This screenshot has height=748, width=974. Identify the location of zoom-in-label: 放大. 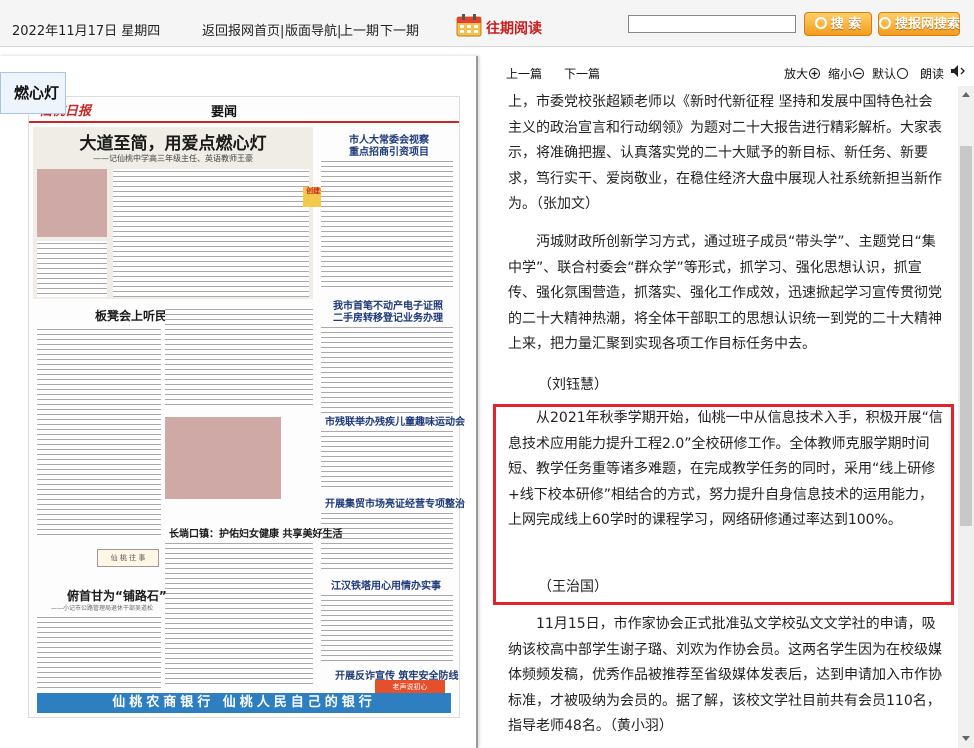
(796, 74).